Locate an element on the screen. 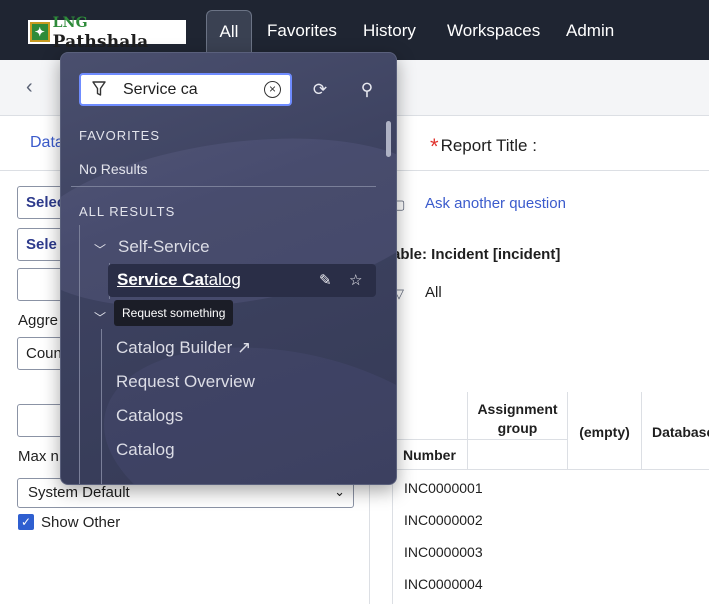 The width and height of the screenshot is (709, 604). table-label: able: Incident [incident] is located at coordinates (476, 254).